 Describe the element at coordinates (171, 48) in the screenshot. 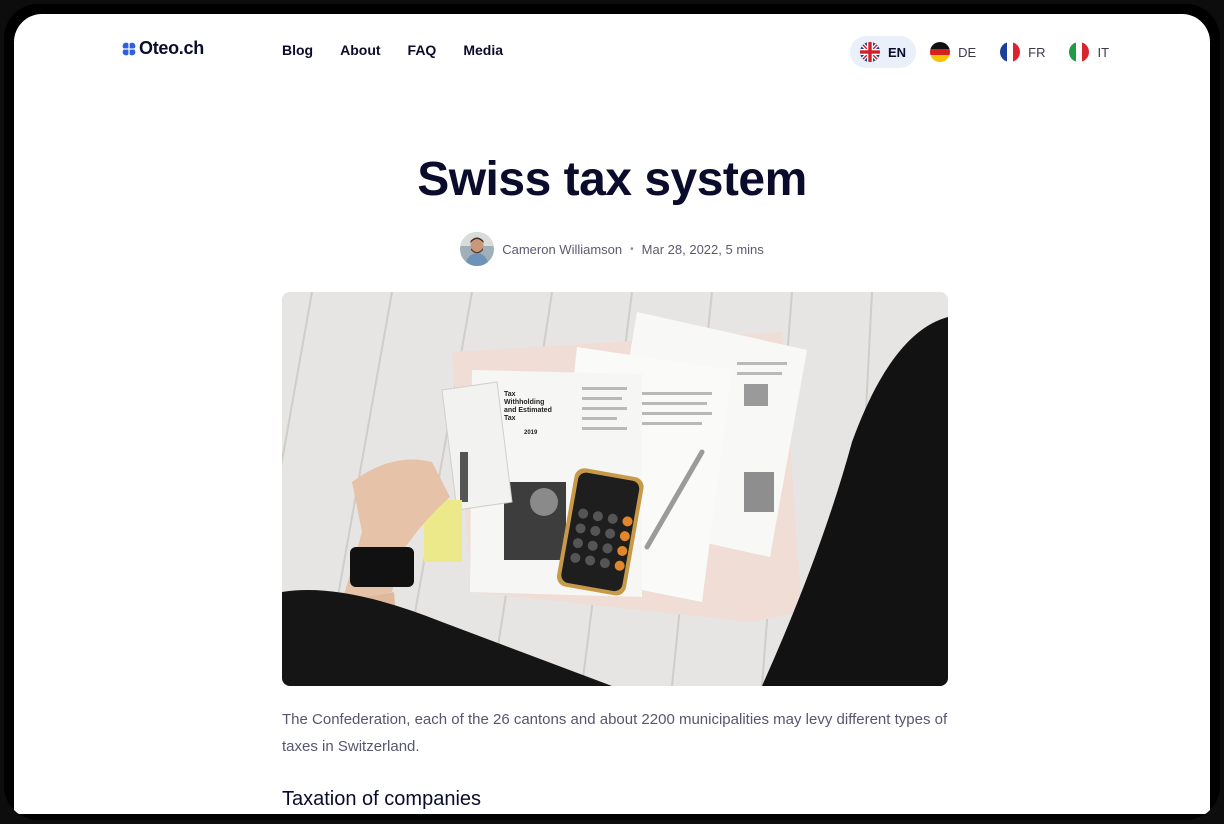

I see `logo-text: Oteo.ch` at that location.